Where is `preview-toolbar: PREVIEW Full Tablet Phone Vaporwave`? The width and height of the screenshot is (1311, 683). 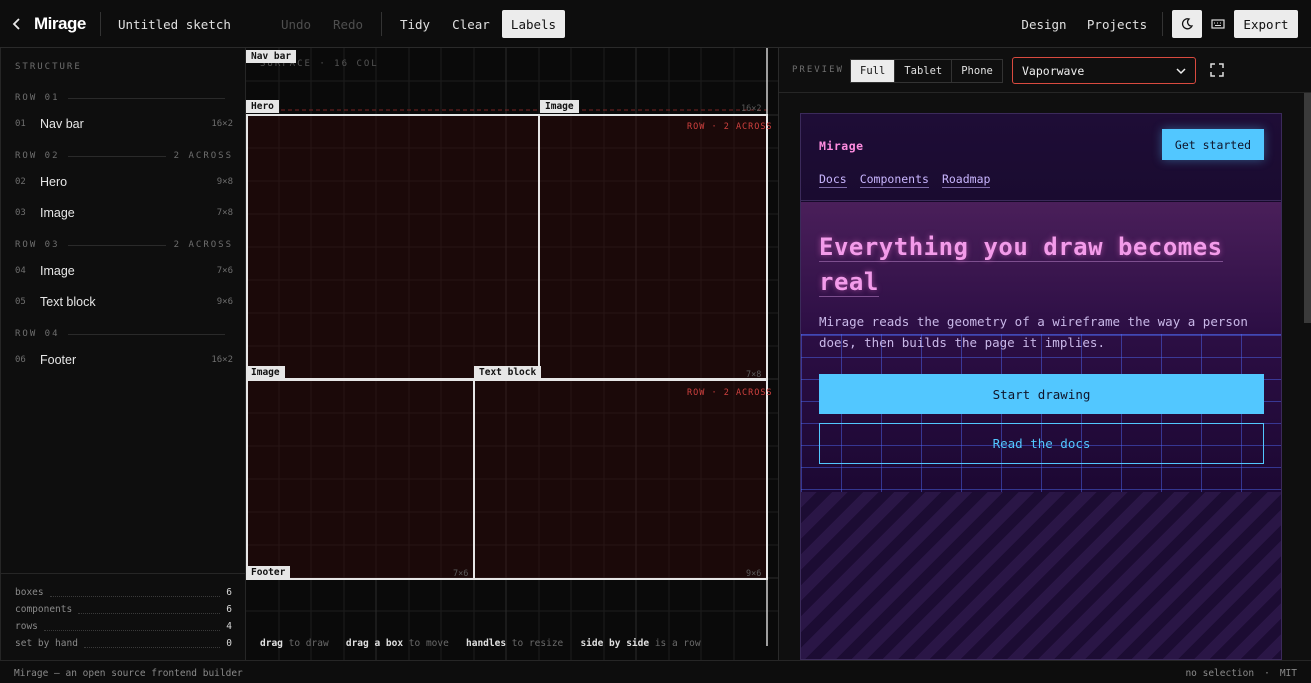
preview-toolbar: PREVIEW Full Tablet Phone Vaporwave is located at coordinates (1045, 70).